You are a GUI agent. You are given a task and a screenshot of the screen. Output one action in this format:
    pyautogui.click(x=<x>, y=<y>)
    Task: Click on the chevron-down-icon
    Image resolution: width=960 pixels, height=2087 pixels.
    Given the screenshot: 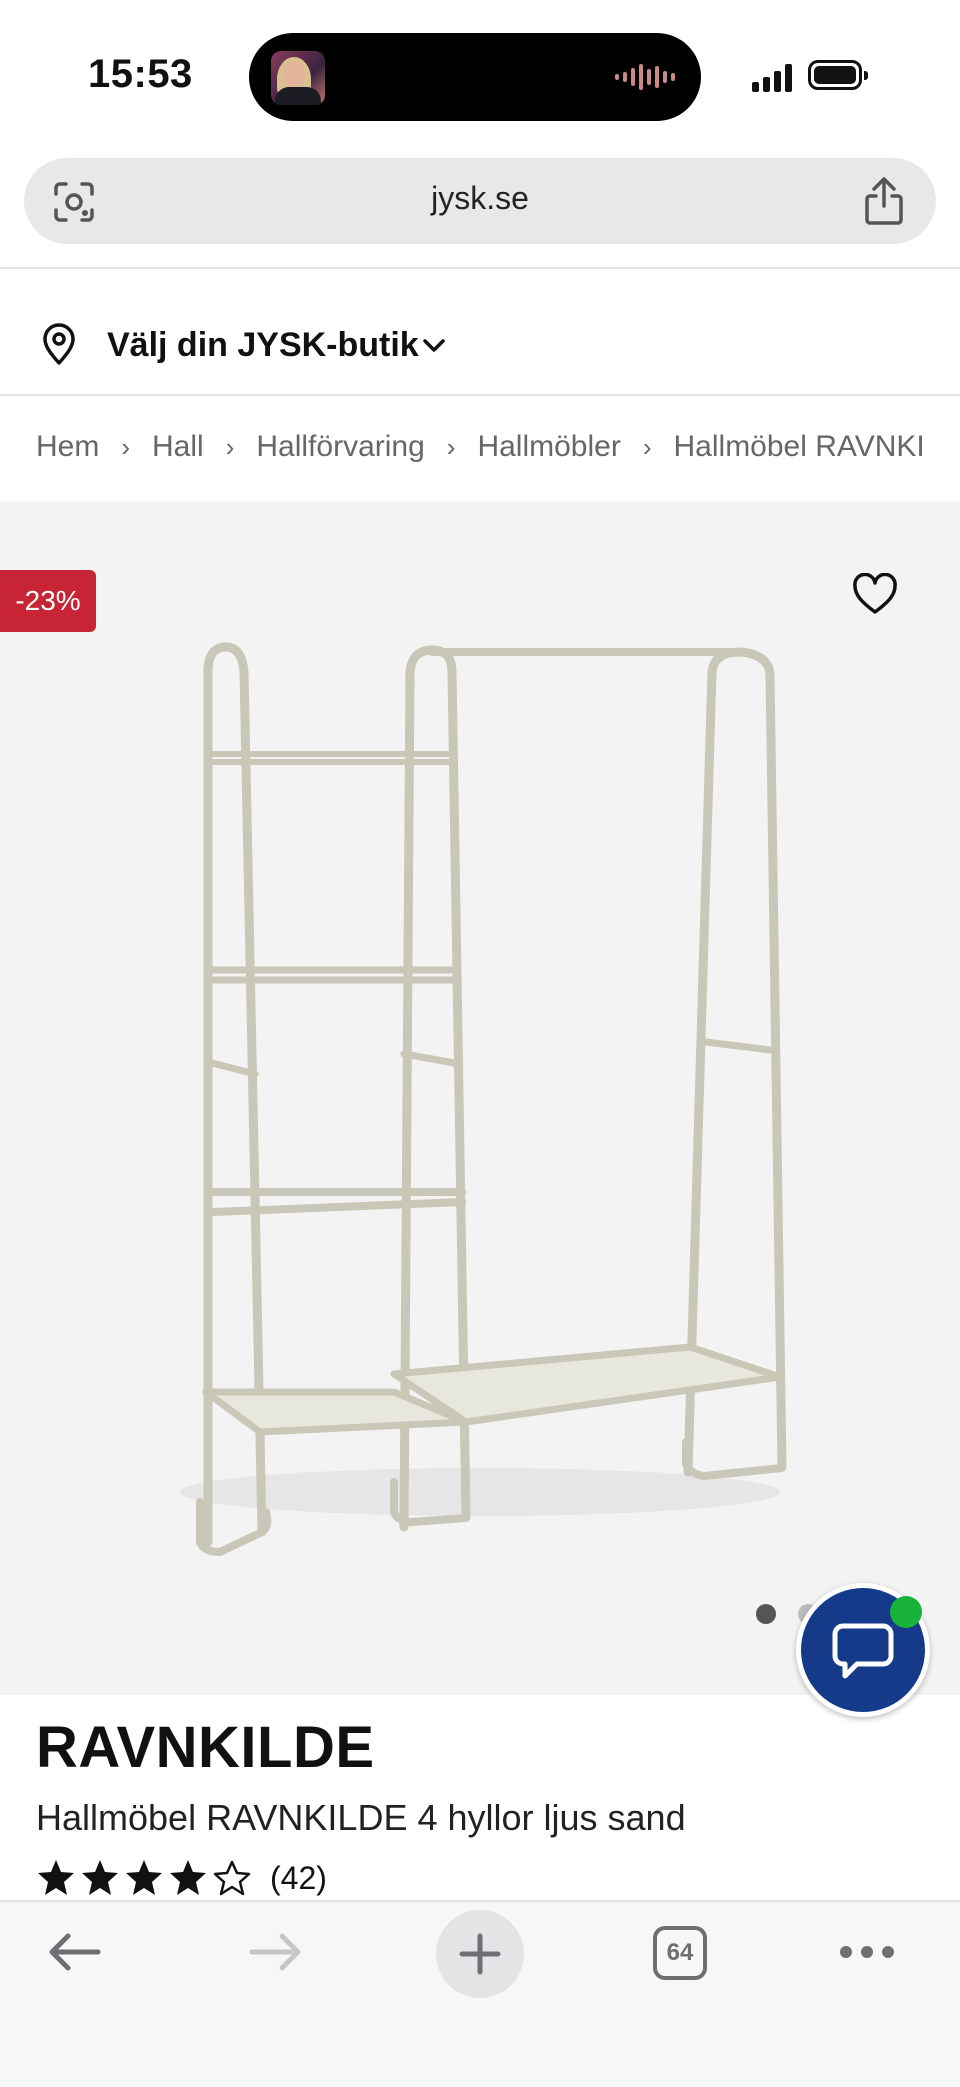 What is the action you would take?
    pyautogui.click(x=434, y=346)
    